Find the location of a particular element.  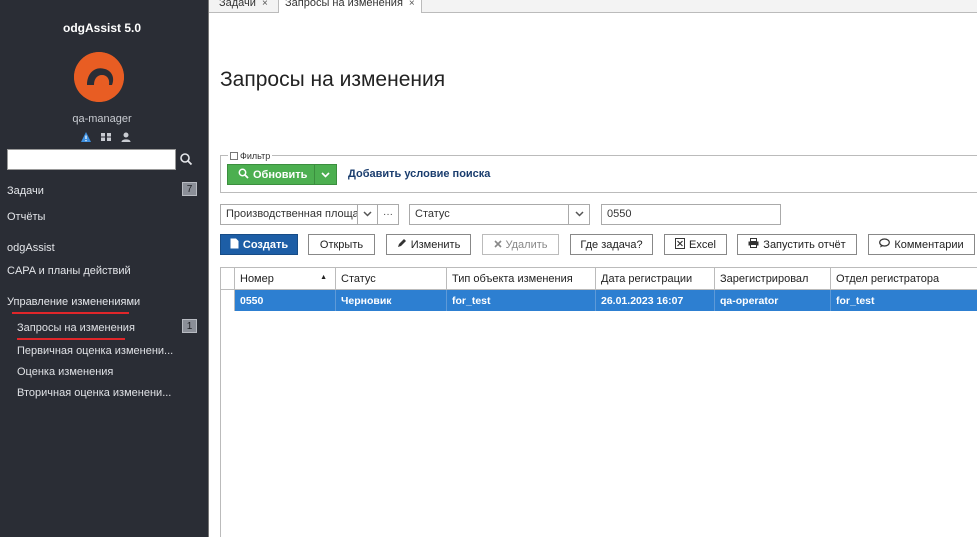

refresh-button: Обновить is located at coordinates (282, 174).